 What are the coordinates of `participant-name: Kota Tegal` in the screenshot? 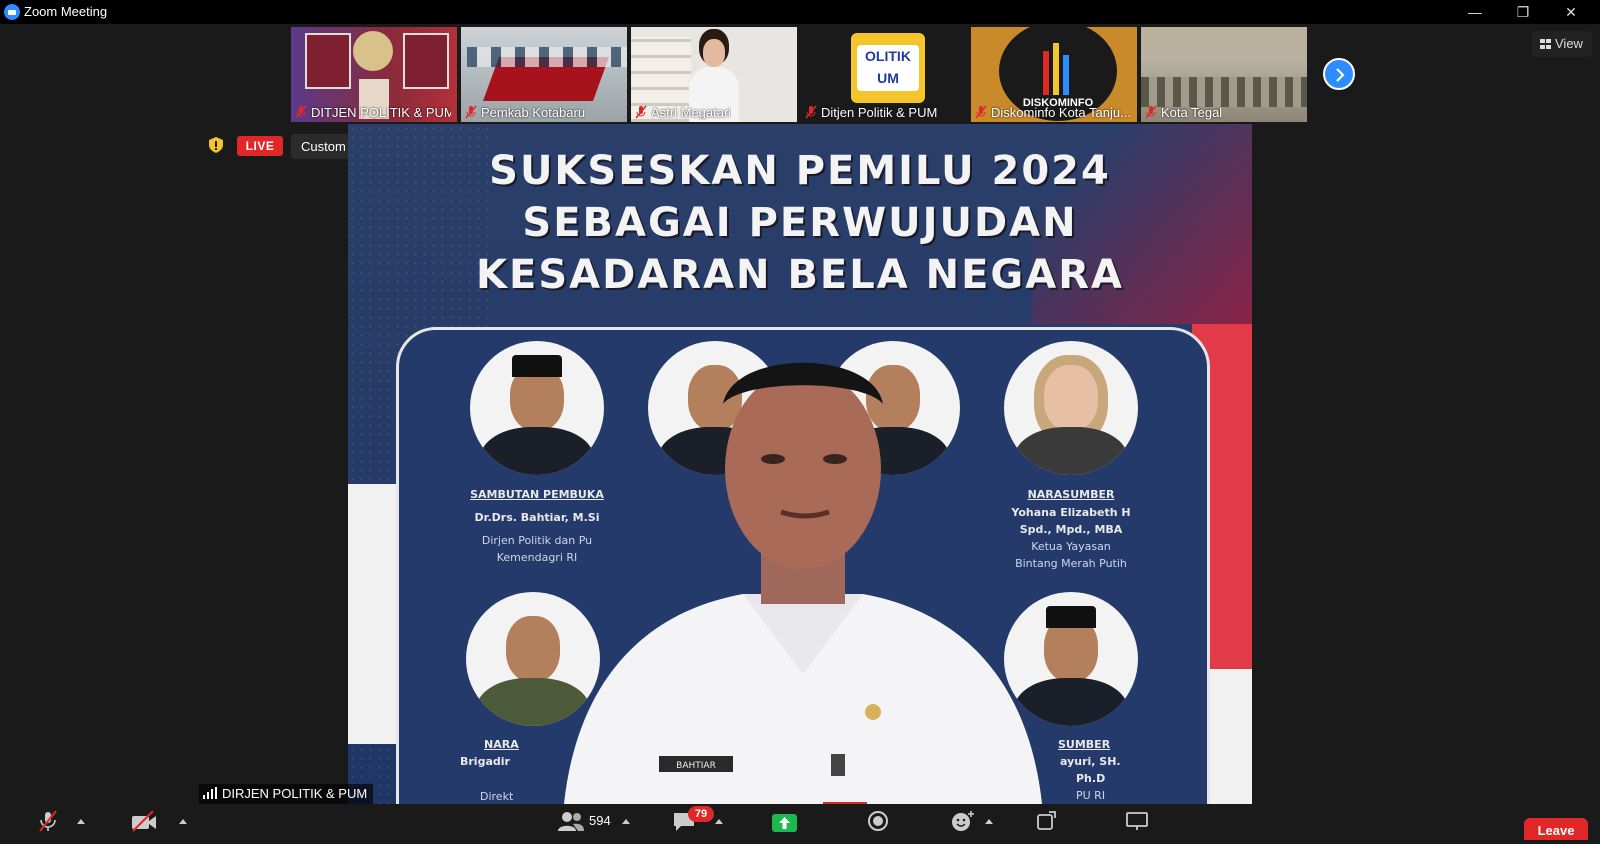 It's located at (1192, 112).